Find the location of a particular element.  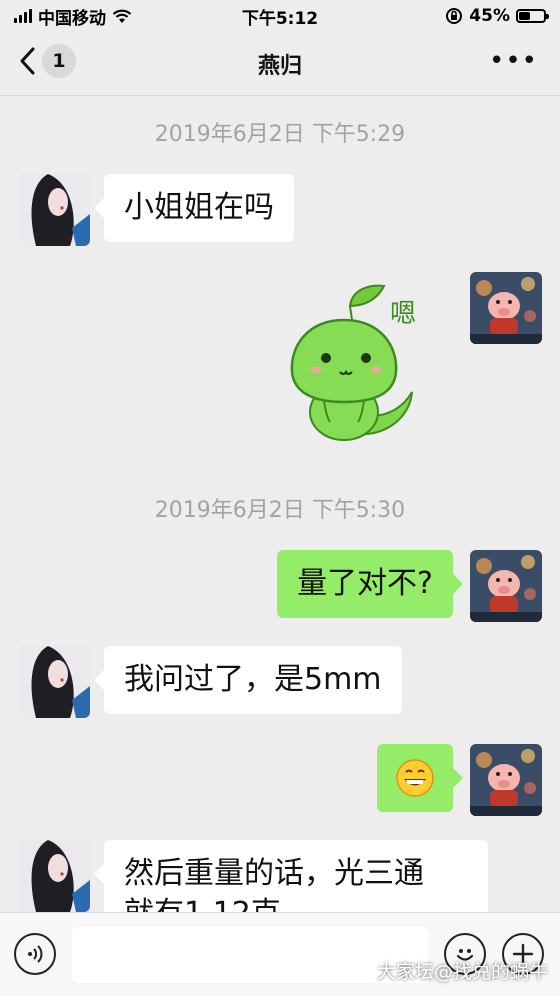

outgoing-message: 量了对不? is located at coordinates (370, 584).